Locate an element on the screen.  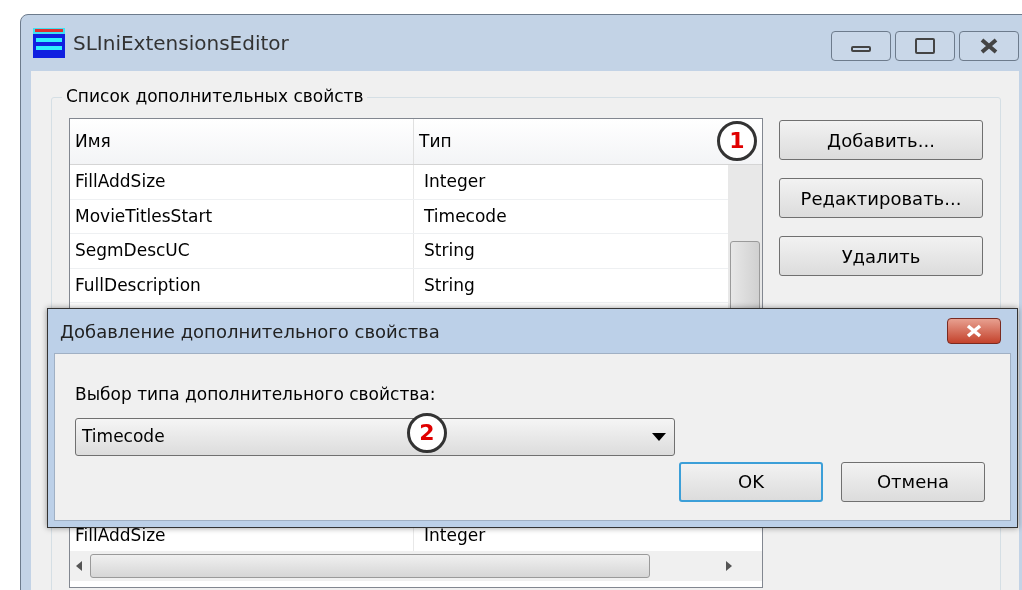
select-value: Timecode is located at coordinates (123, 436).